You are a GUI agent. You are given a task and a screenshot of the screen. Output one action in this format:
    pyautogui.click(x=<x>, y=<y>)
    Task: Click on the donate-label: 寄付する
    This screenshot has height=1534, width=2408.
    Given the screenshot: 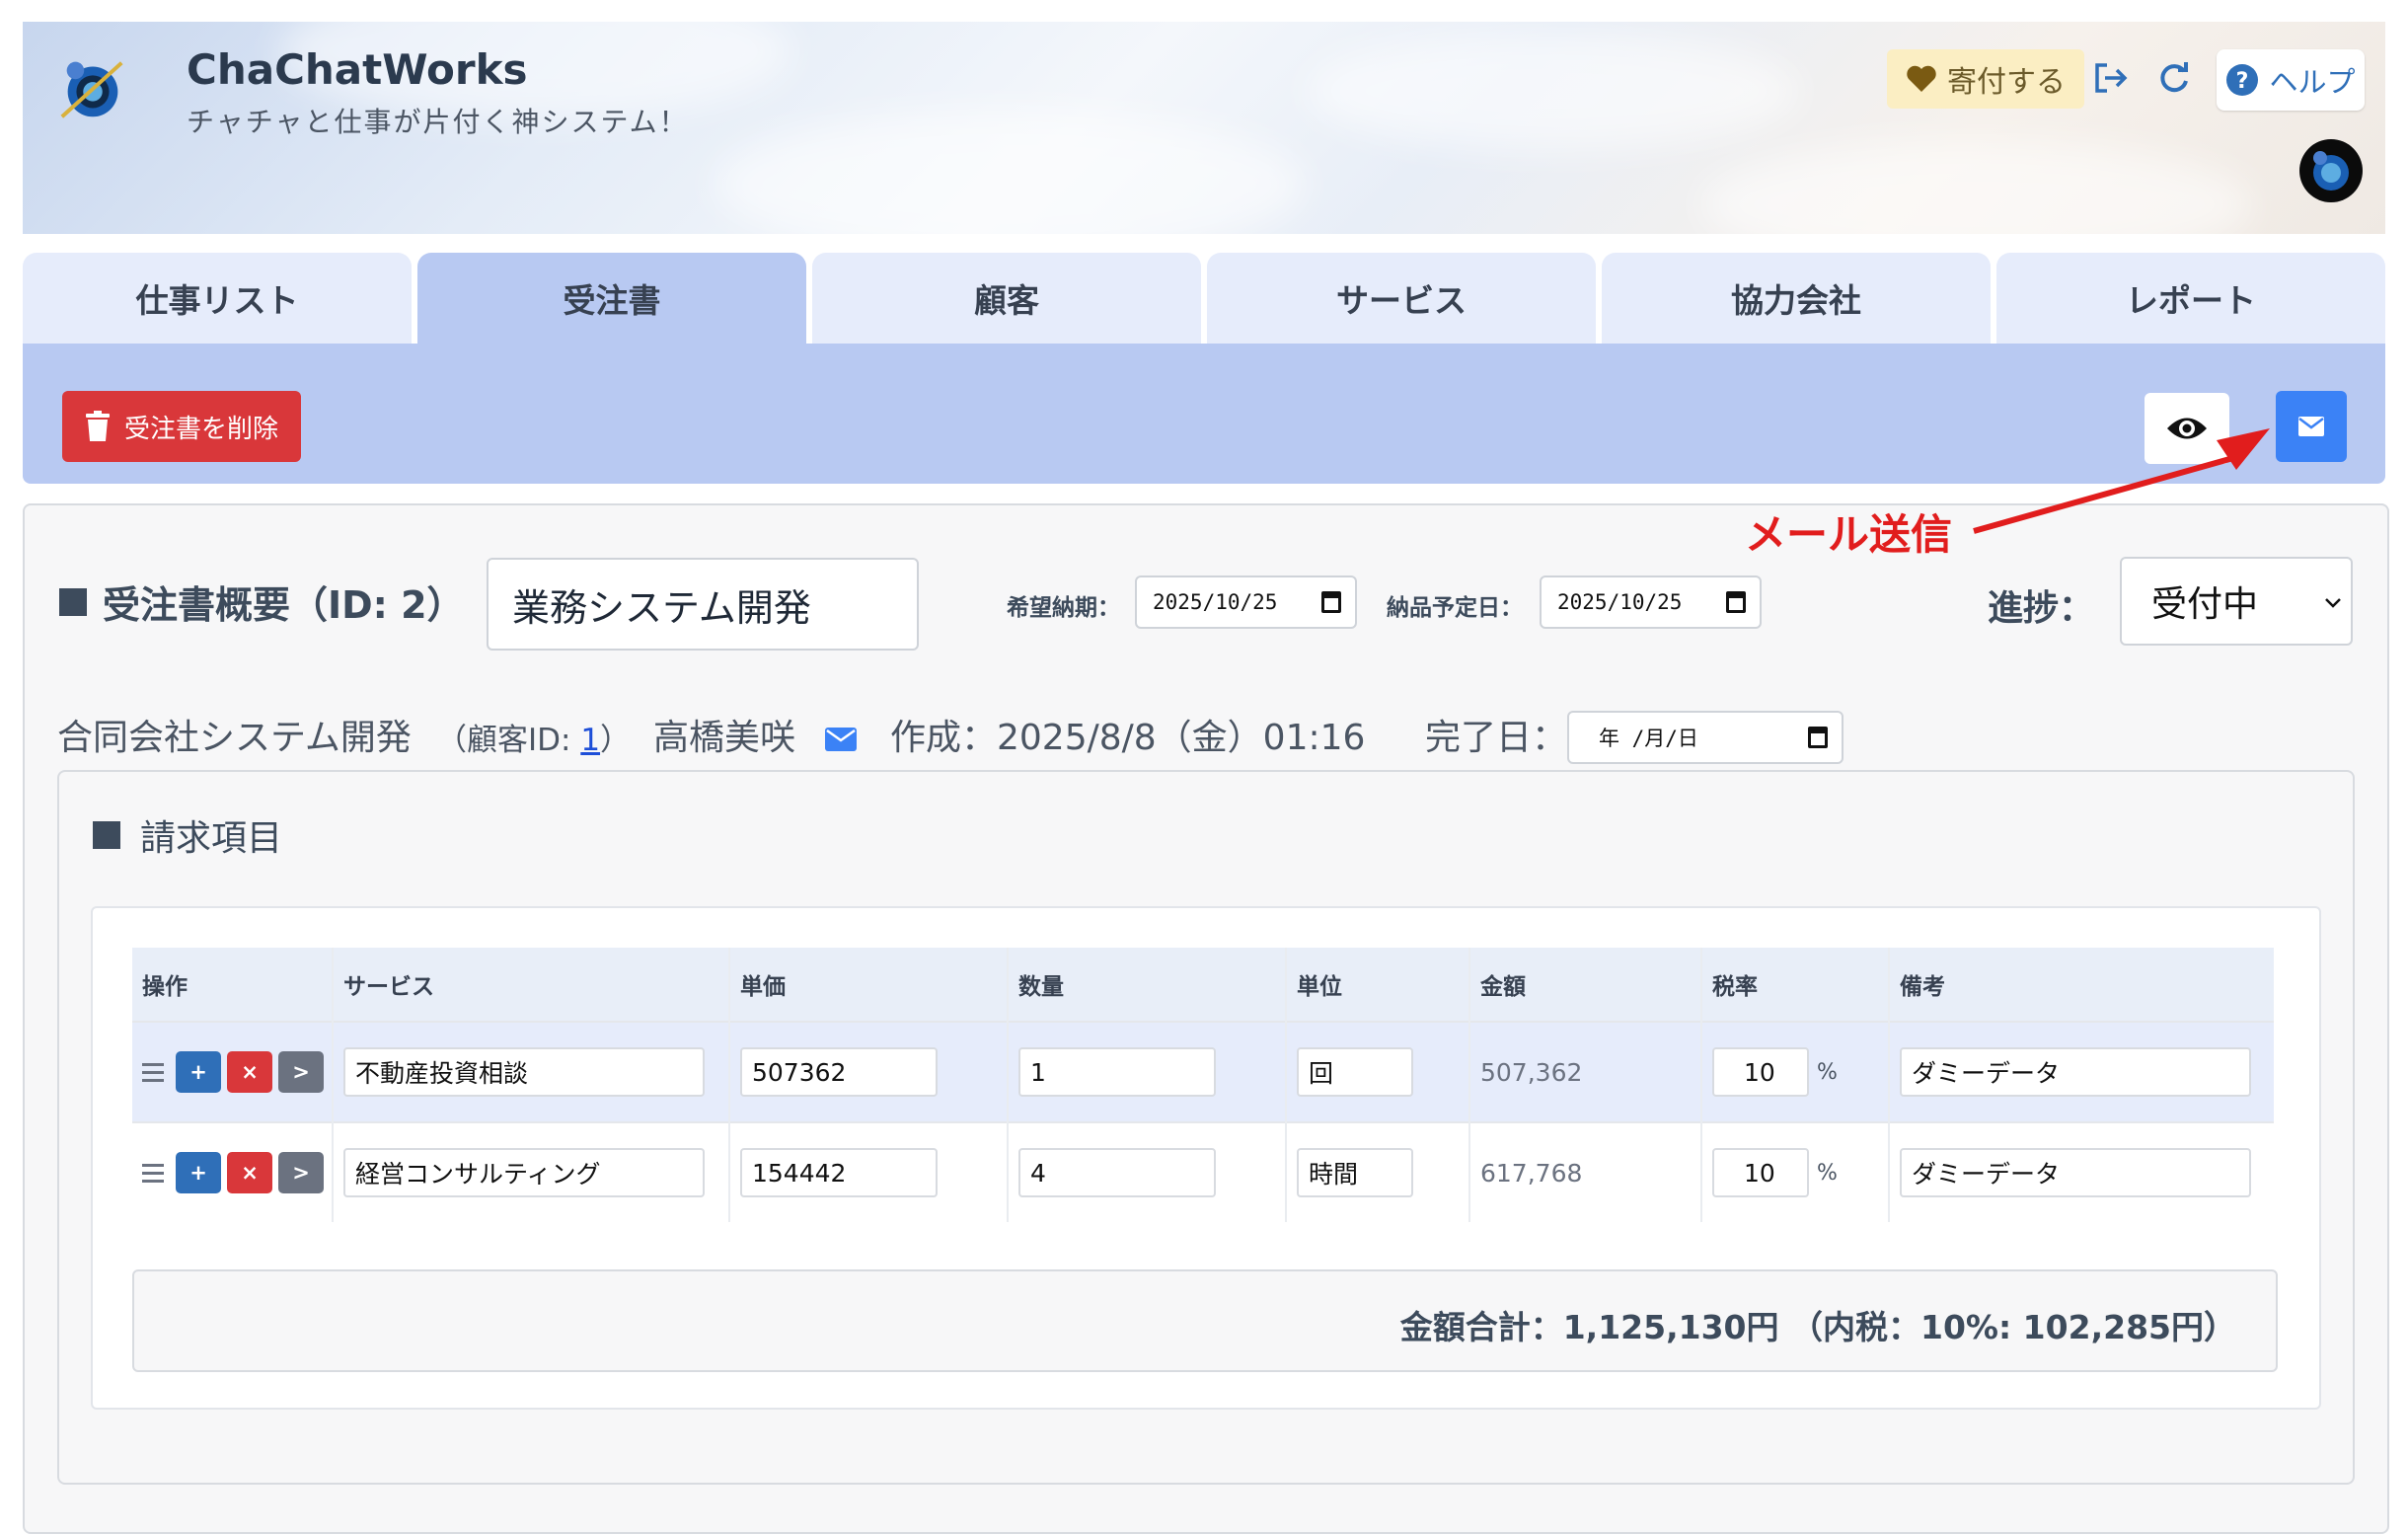 What is the action you would take?
    pyautogui.click(x=2007, y=82)
    